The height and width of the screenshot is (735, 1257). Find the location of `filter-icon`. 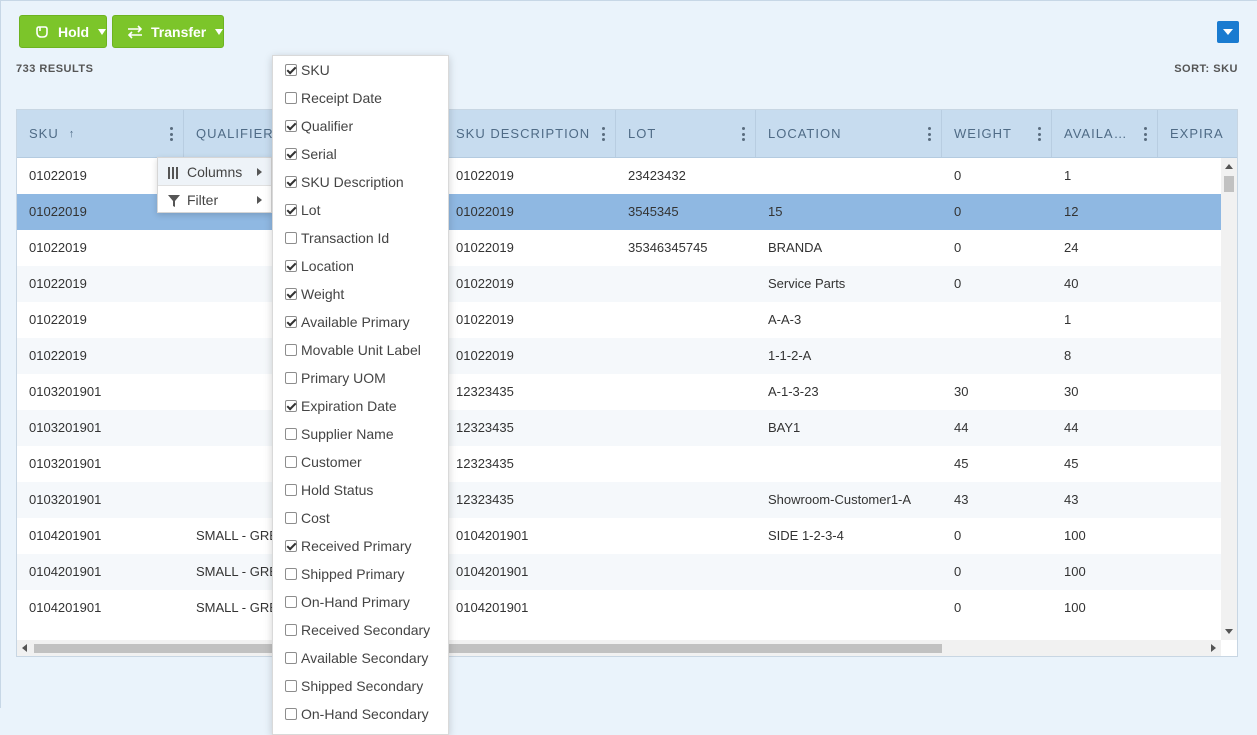

filter-icon is located at coordinates (174, 200).